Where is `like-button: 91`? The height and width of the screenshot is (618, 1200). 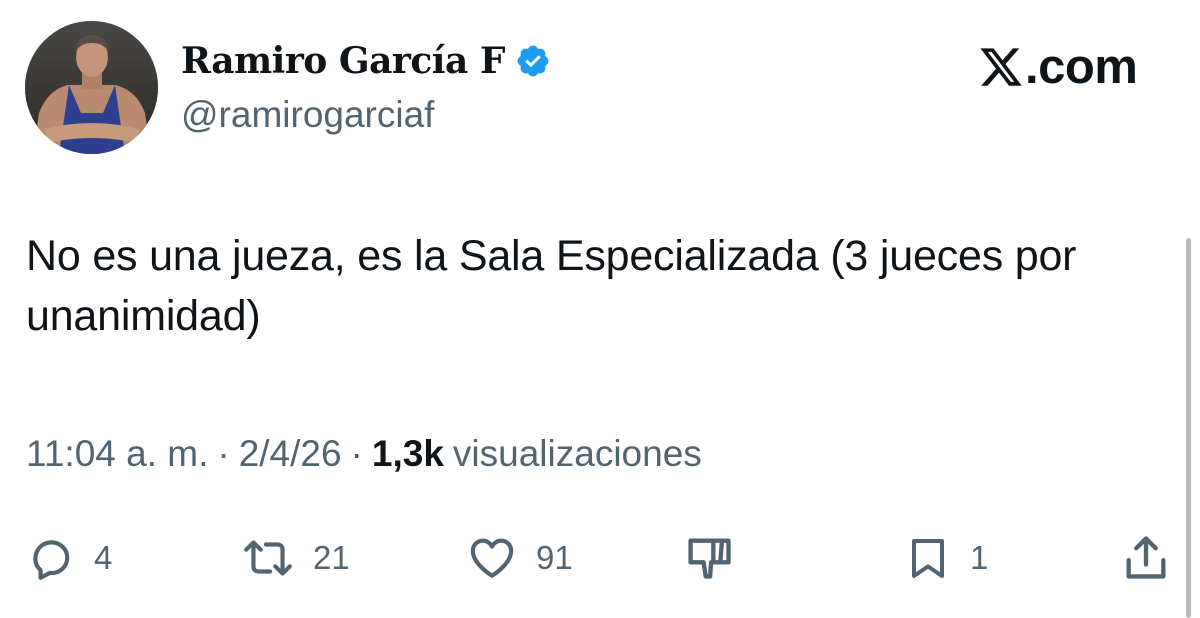
like-button: 91 is located at coordinates (519, 558).